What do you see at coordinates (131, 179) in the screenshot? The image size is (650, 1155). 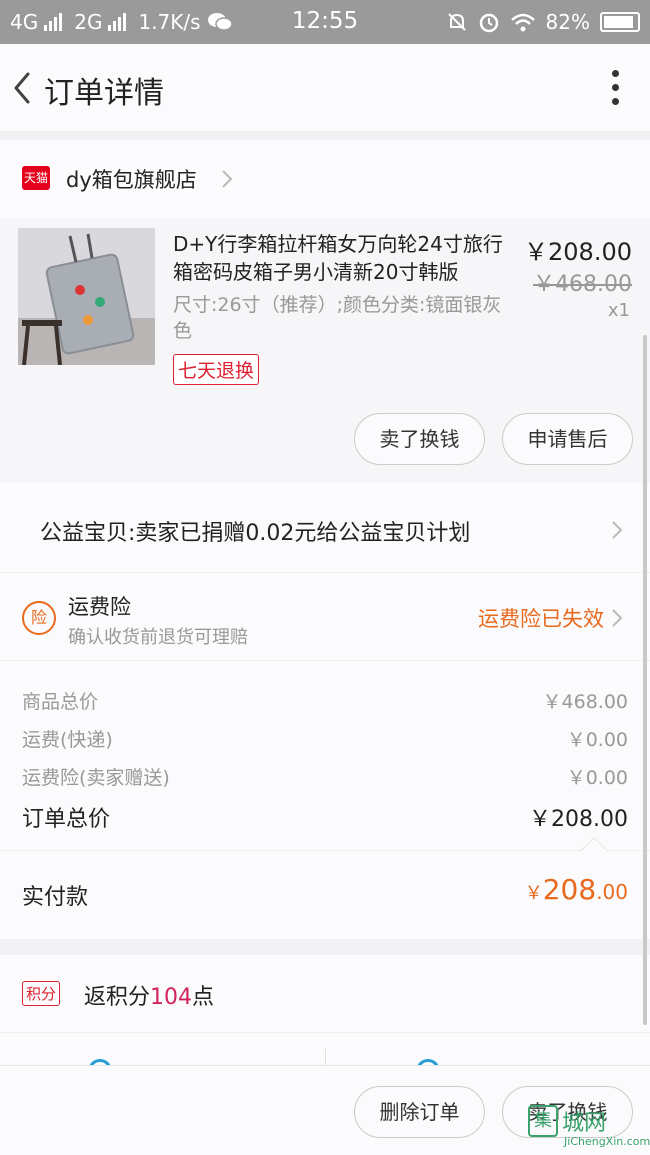 I see `store-name: dy箱包旗舰店` at bounding box center [131, 179].